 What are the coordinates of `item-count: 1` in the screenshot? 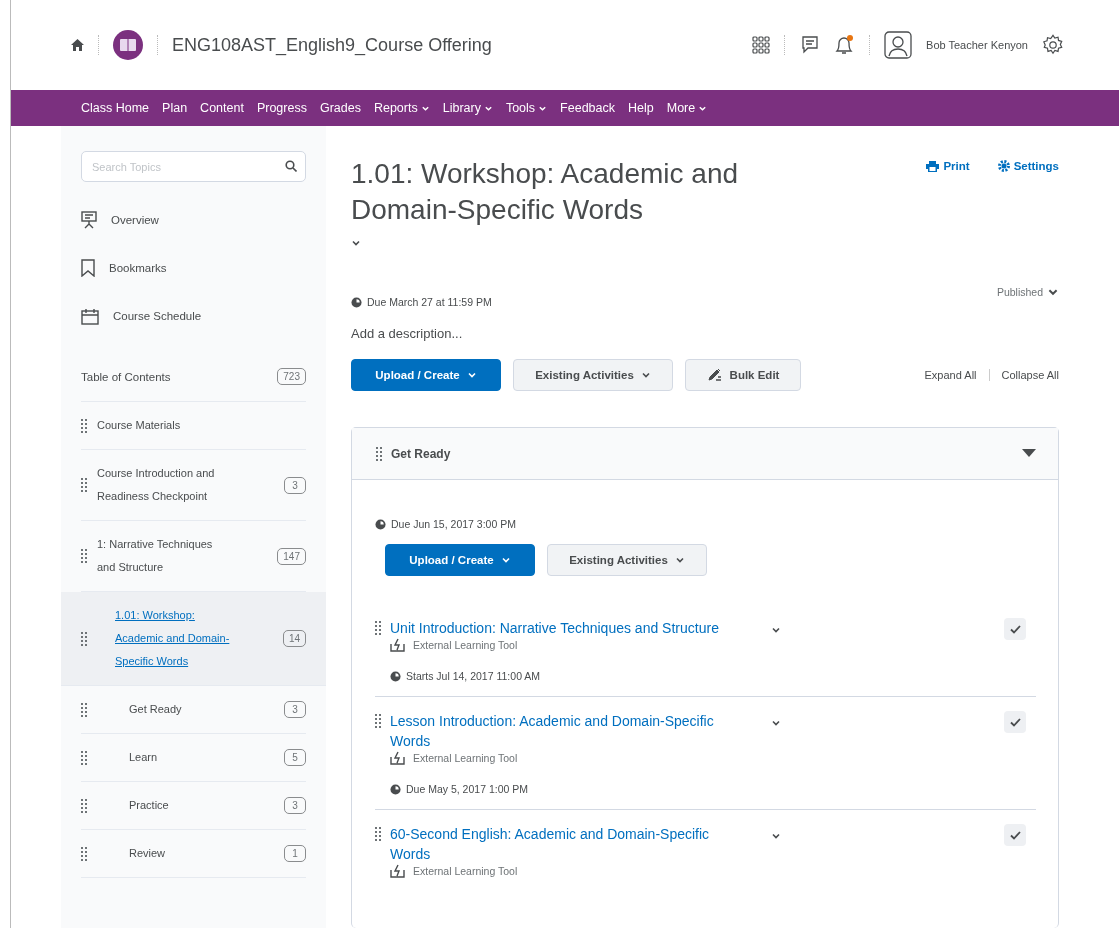 It's located at (295, 853).